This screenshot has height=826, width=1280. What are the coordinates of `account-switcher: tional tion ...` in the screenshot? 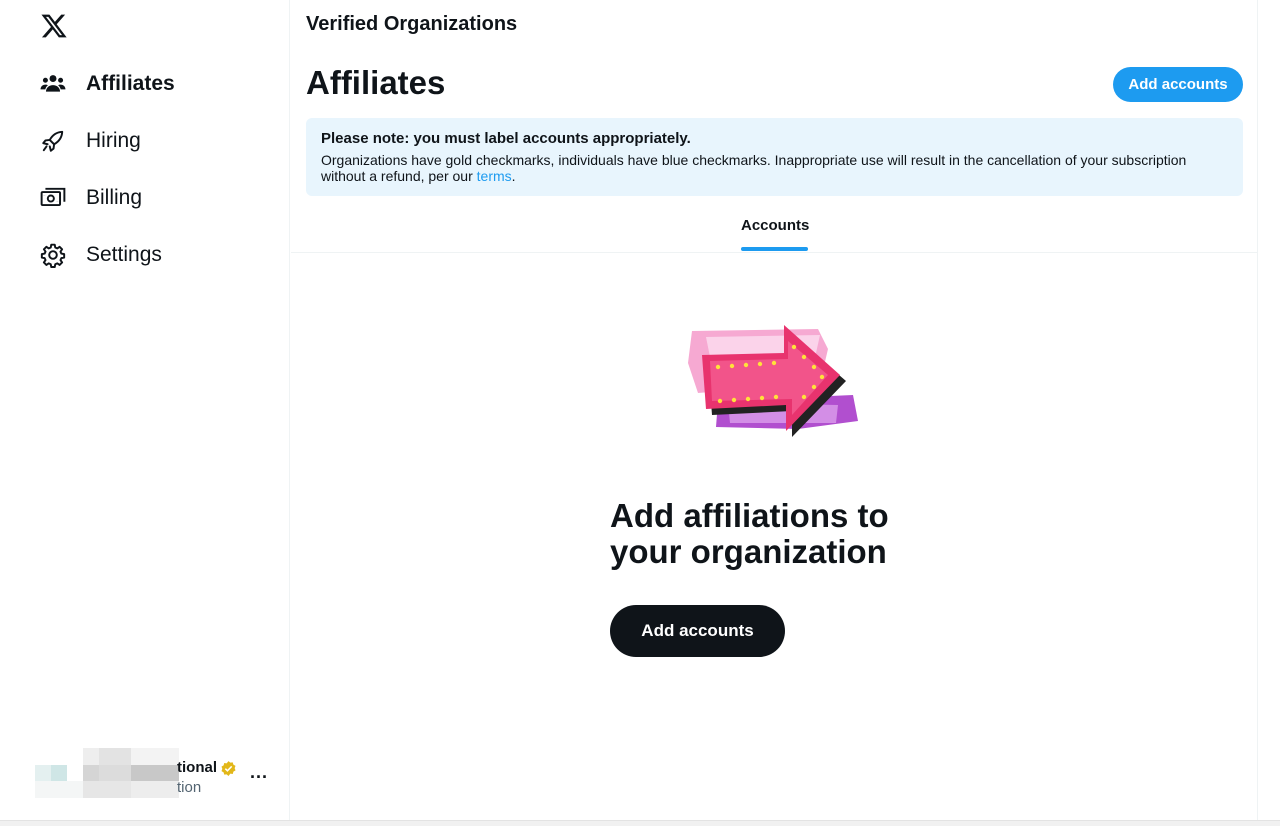 It's located at (150, 773).